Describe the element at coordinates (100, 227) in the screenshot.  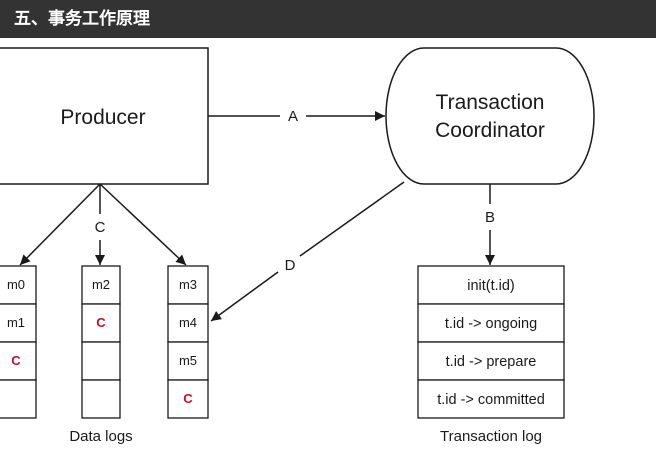
I see `edge-c-label: C` at that location.